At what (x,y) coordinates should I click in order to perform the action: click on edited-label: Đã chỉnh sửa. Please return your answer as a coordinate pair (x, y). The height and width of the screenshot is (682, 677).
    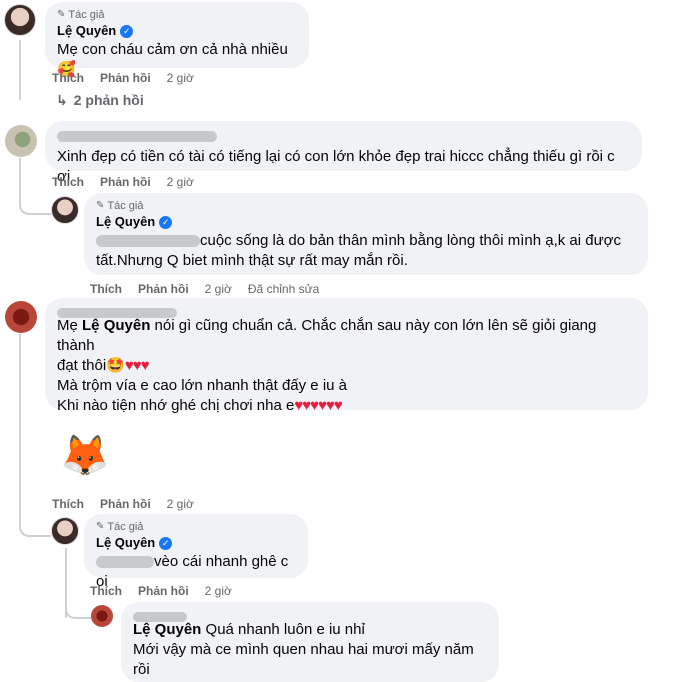
    Looking at the image, I should click on (283, 289).